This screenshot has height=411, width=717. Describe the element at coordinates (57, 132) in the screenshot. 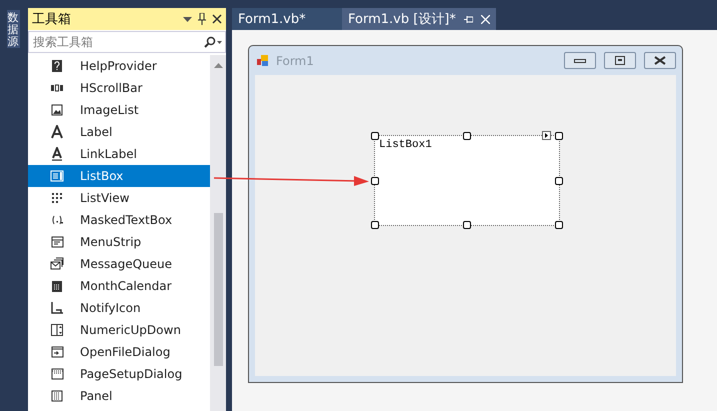

I see `label-control-icon` at that location.